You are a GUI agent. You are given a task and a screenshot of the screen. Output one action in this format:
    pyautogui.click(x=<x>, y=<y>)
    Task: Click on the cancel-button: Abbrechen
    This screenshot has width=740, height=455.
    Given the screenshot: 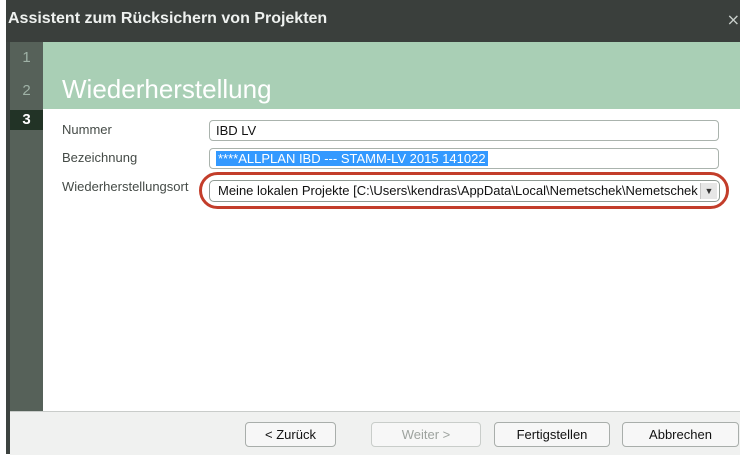 What is the action you would take?
    pyautogui.click(x=680, y=434)
    